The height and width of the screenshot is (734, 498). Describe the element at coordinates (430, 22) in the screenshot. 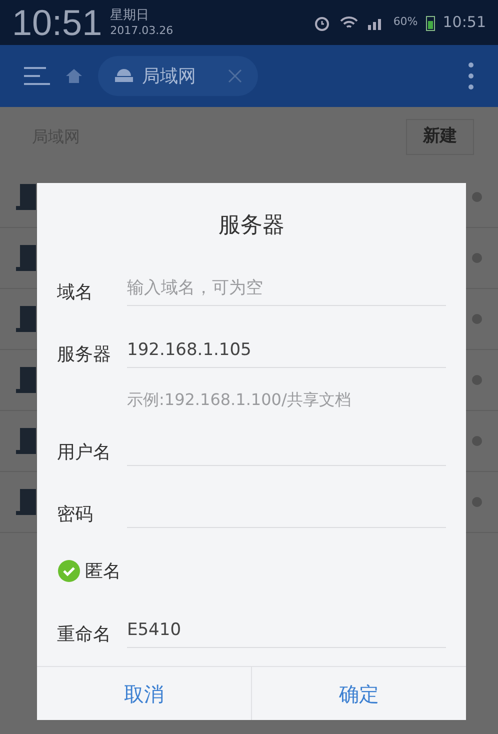

I see `battery-icon` at that location.